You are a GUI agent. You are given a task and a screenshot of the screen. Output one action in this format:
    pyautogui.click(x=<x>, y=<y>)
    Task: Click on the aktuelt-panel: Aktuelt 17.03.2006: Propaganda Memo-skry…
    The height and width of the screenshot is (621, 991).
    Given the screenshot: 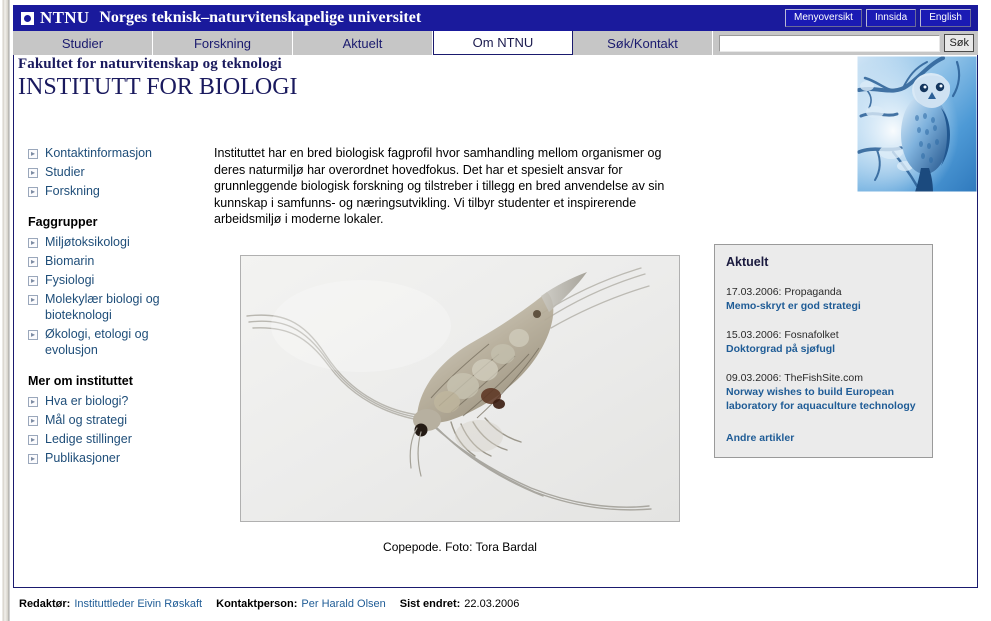 What is the action you would take?
    pyautogui.click(x=823, y=351)
    